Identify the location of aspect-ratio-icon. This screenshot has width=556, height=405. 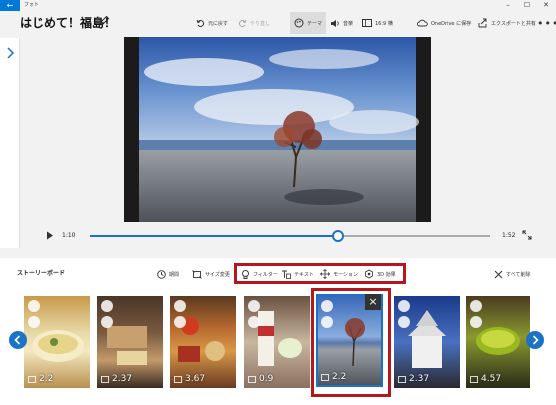
(367, 23).